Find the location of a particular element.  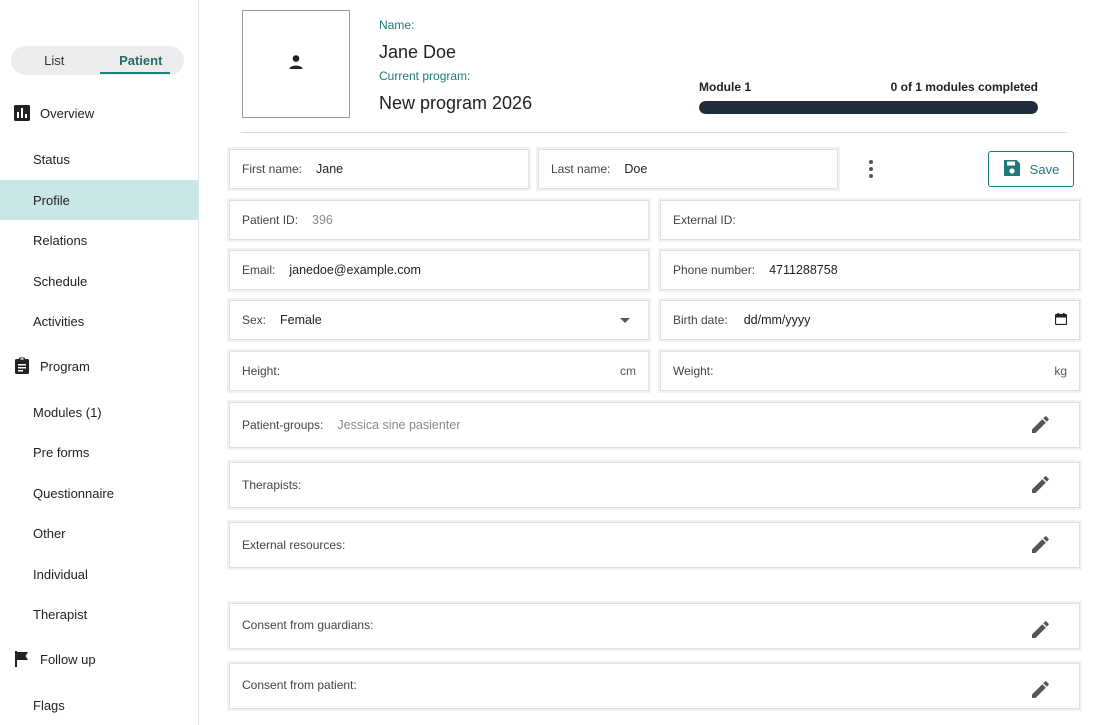

name-label: Name: is located at coordinates (397, 25).